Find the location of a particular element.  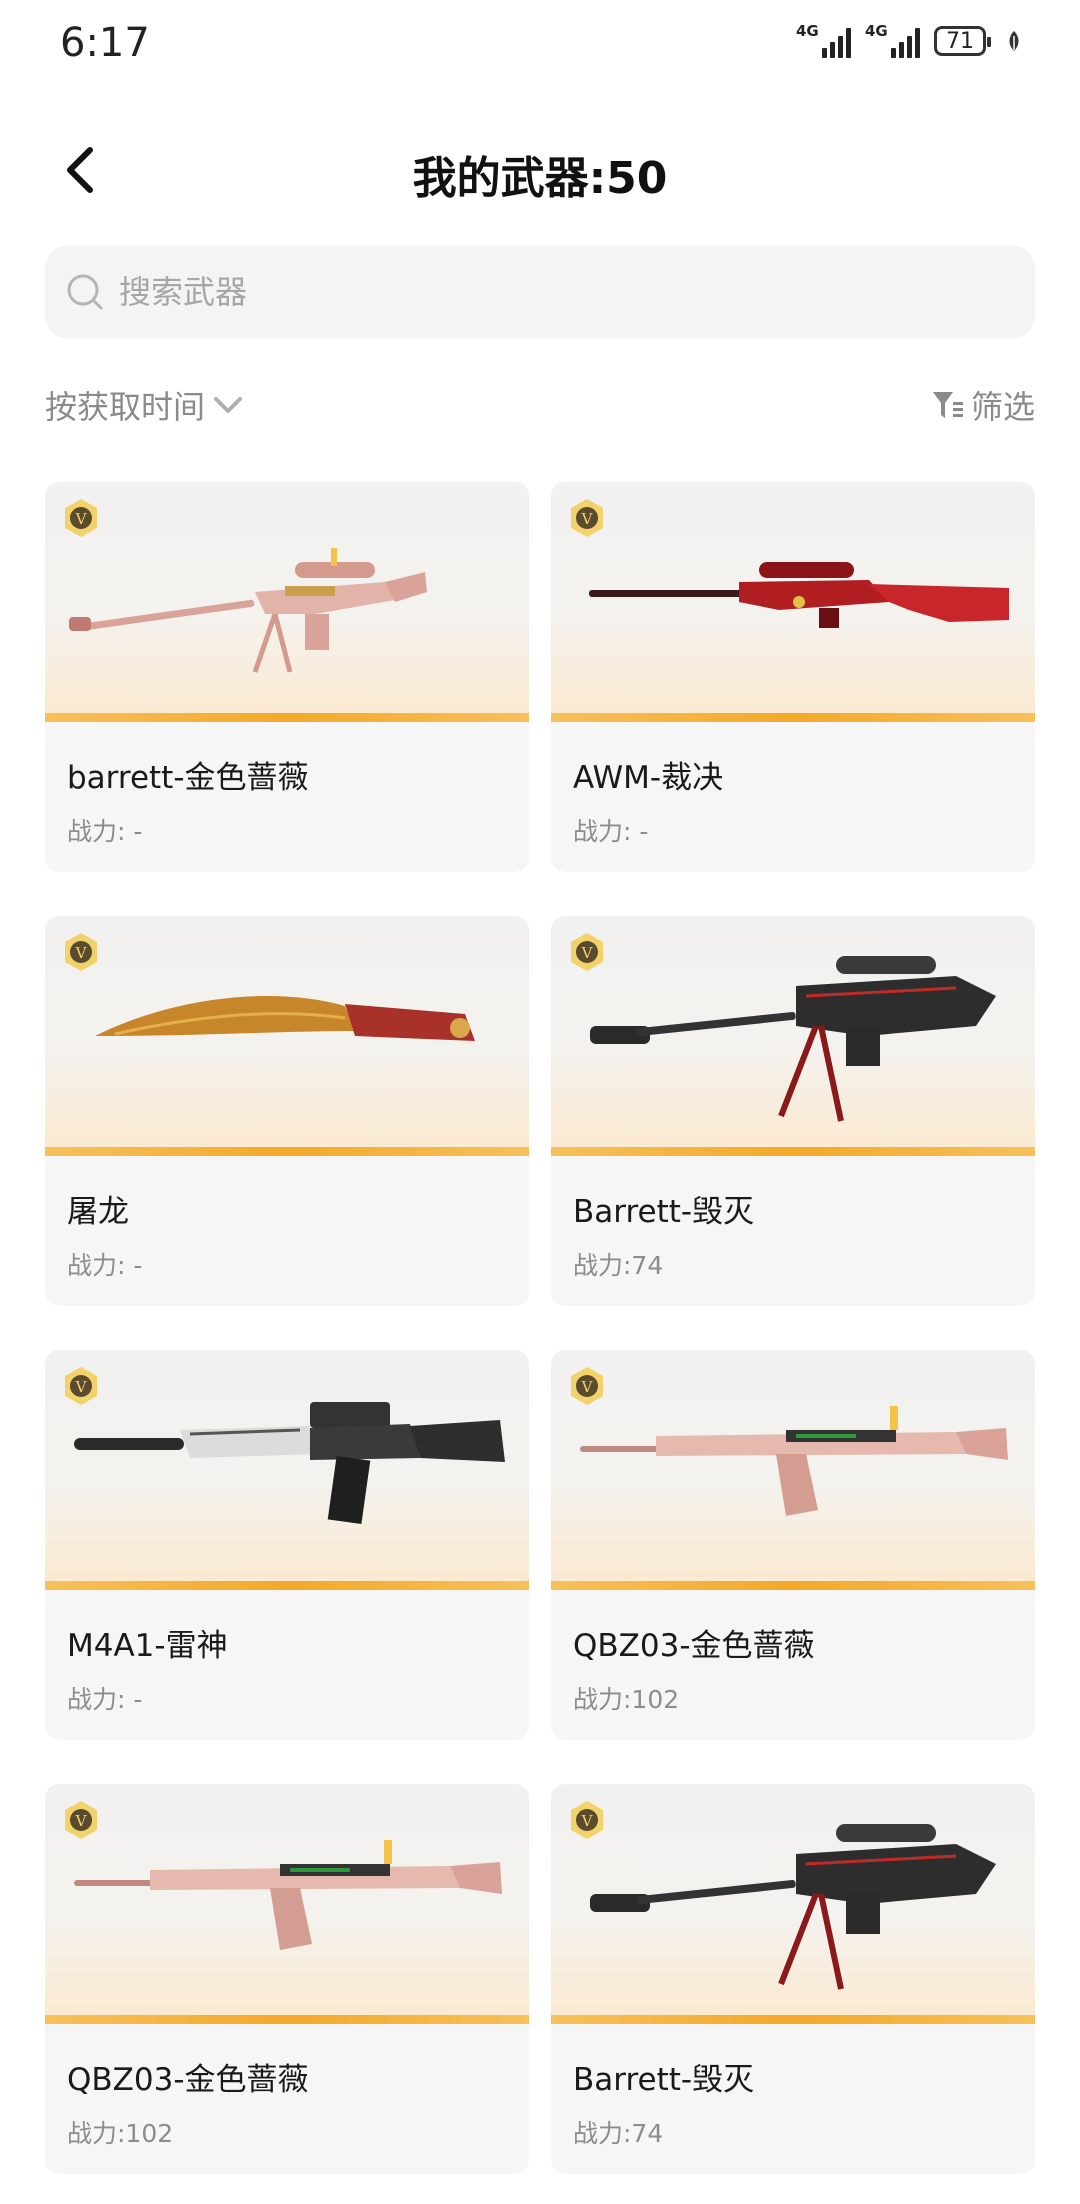

weapon-name: 屠龙 is located at coordinates (98, 1212).